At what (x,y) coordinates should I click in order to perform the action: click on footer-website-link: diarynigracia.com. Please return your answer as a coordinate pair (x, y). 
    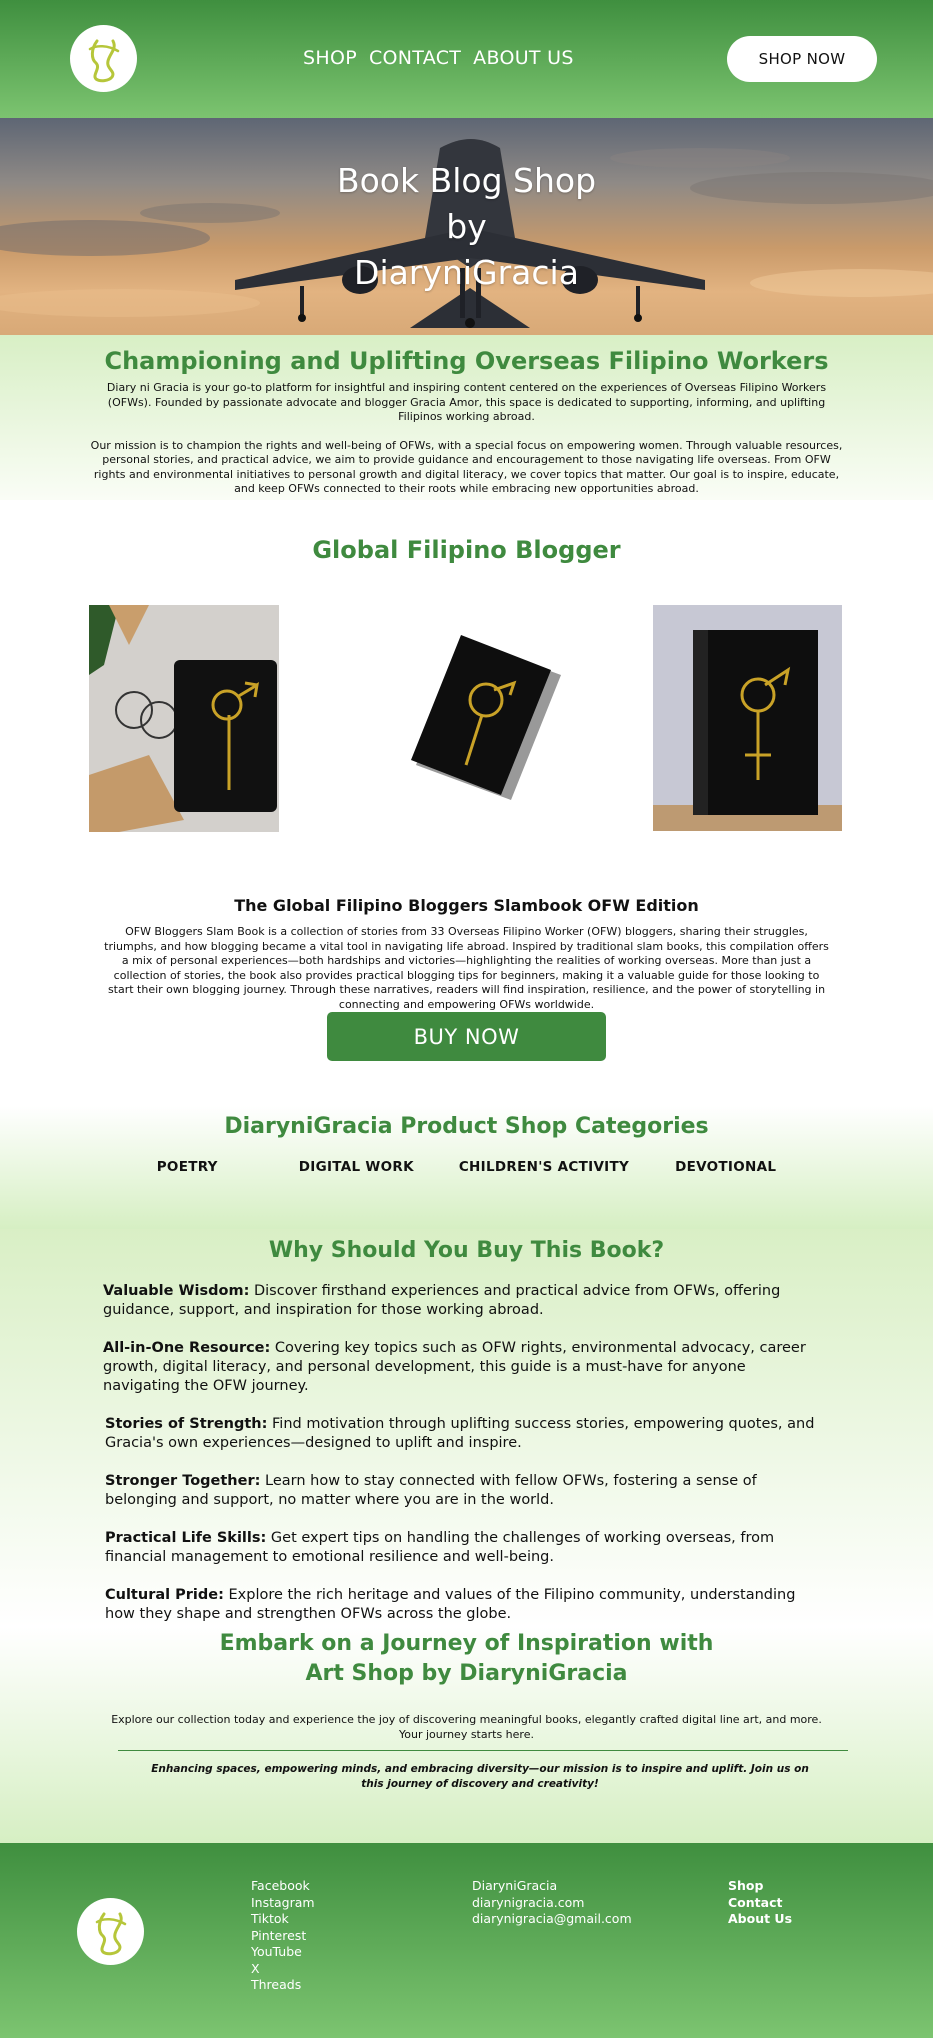
    Looking at the image, I should click on (552, 1903).